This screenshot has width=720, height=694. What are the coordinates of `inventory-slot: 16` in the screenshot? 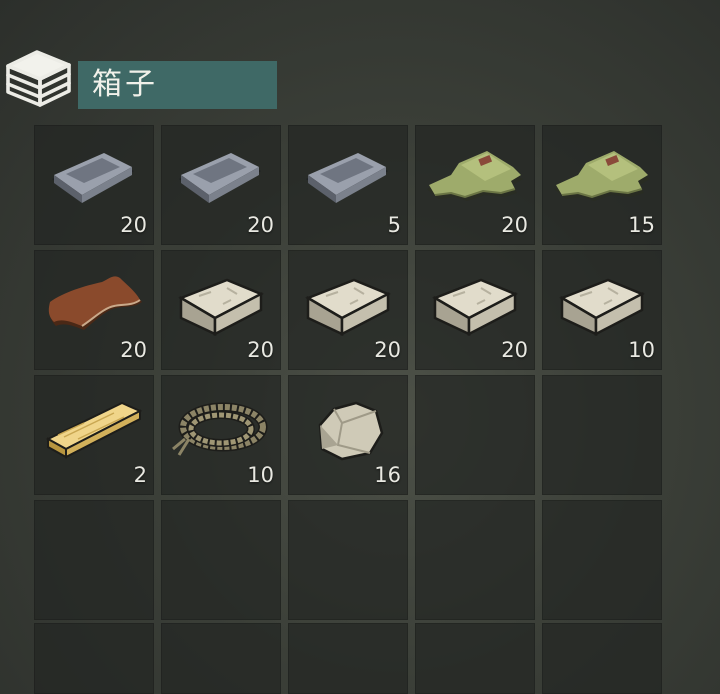 It's located at (348, 435).